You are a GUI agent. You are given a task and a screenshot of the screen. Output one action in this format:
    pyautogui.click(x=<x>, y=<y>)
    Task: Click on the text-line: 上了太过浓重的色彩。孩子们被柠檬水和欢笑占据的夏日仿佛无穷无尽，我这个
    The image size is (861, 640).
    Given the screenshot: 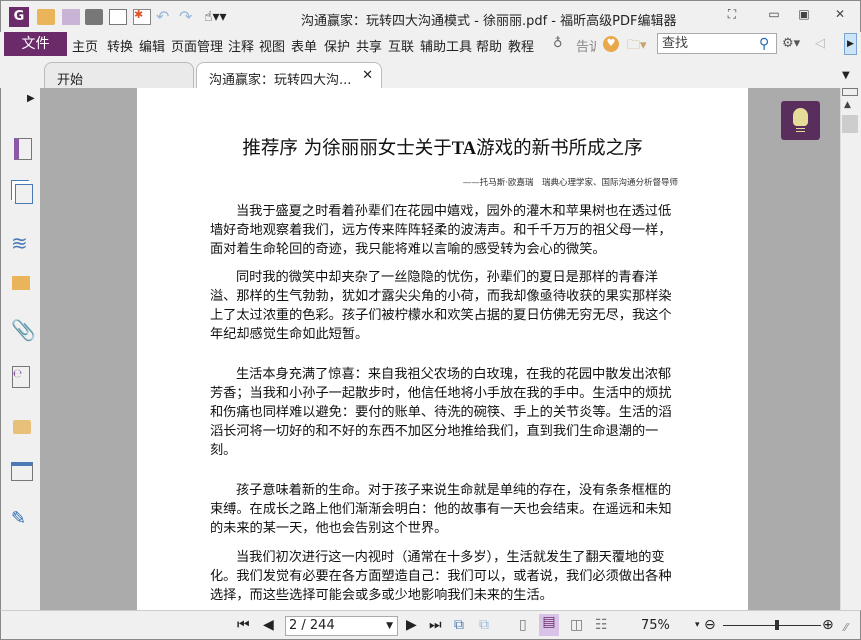 What is the action you would take?
    pyautogui.click(x=441, y=315)
    